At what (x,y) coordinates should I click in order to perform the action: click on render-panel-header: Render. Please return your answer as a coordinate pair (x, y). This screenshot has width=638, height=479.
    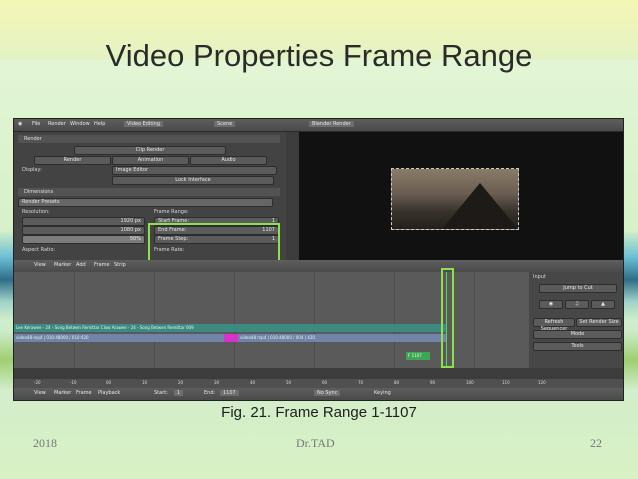
    Looking at the image, I should click on (149, 139).